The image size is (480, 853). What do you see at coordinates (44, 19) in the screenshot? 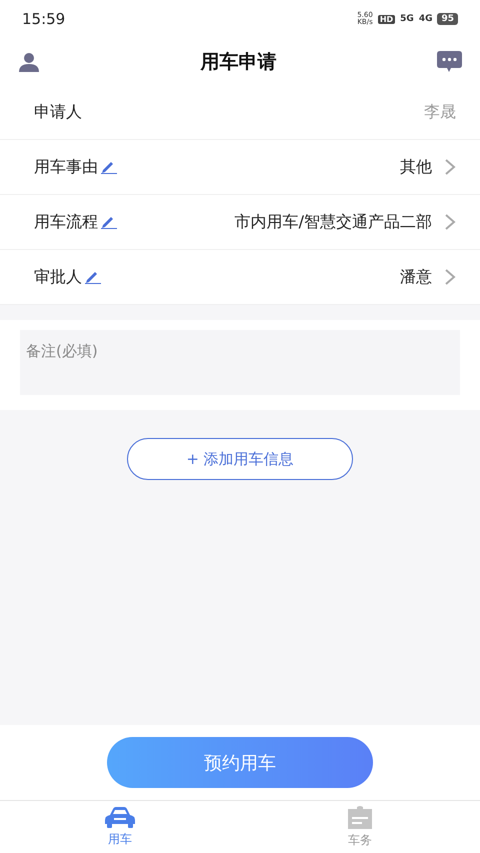
I see `clock-time: 15:59` at bounding box center [44, 19].